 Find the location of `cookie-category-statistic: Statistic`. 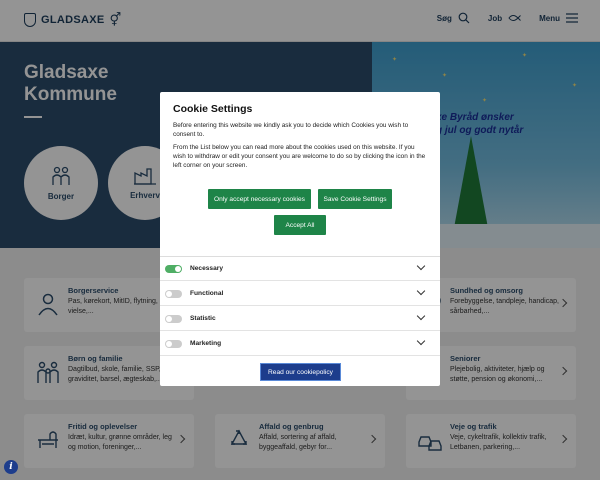

cookie-category-statistic: Statistic is located at coordinates (300, 319).